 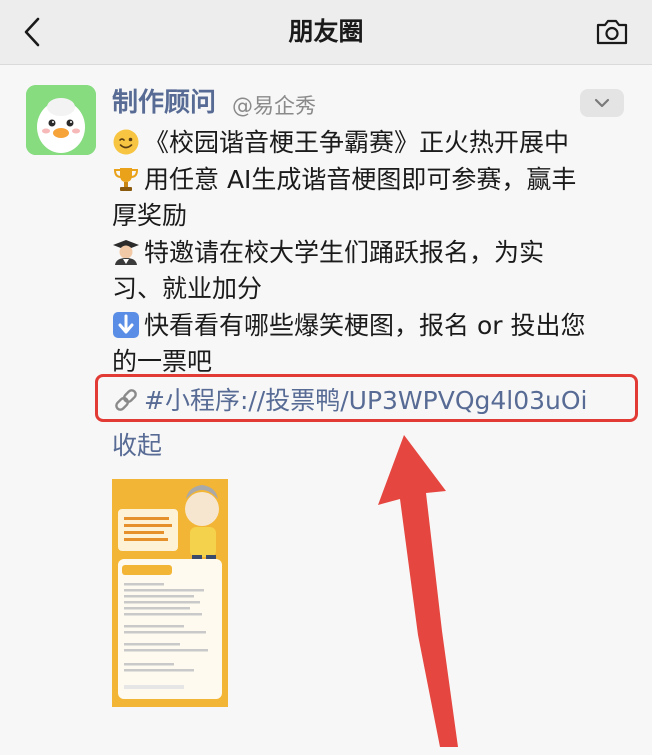 I want to click on post-line-5: 习、就业加分, so click(x=187, y=288).